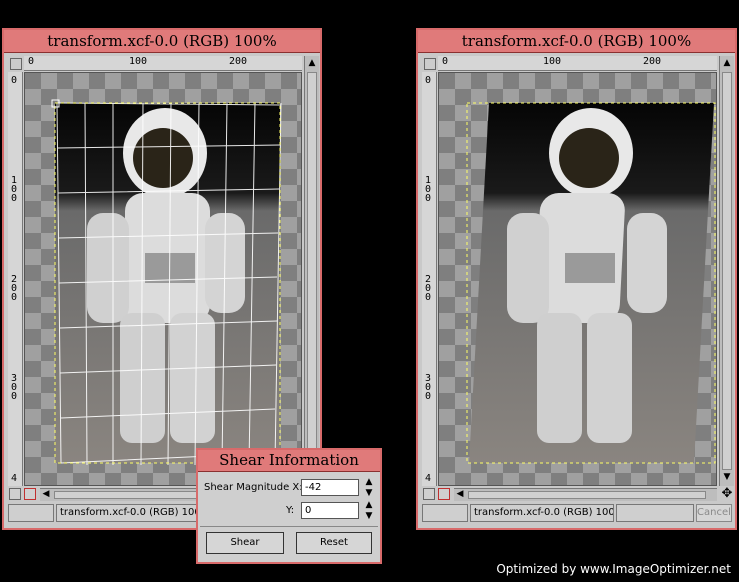 The height and width of the screenshot is (582, 739). I want to click on cancel-button: Cancel, so click(714, 513).